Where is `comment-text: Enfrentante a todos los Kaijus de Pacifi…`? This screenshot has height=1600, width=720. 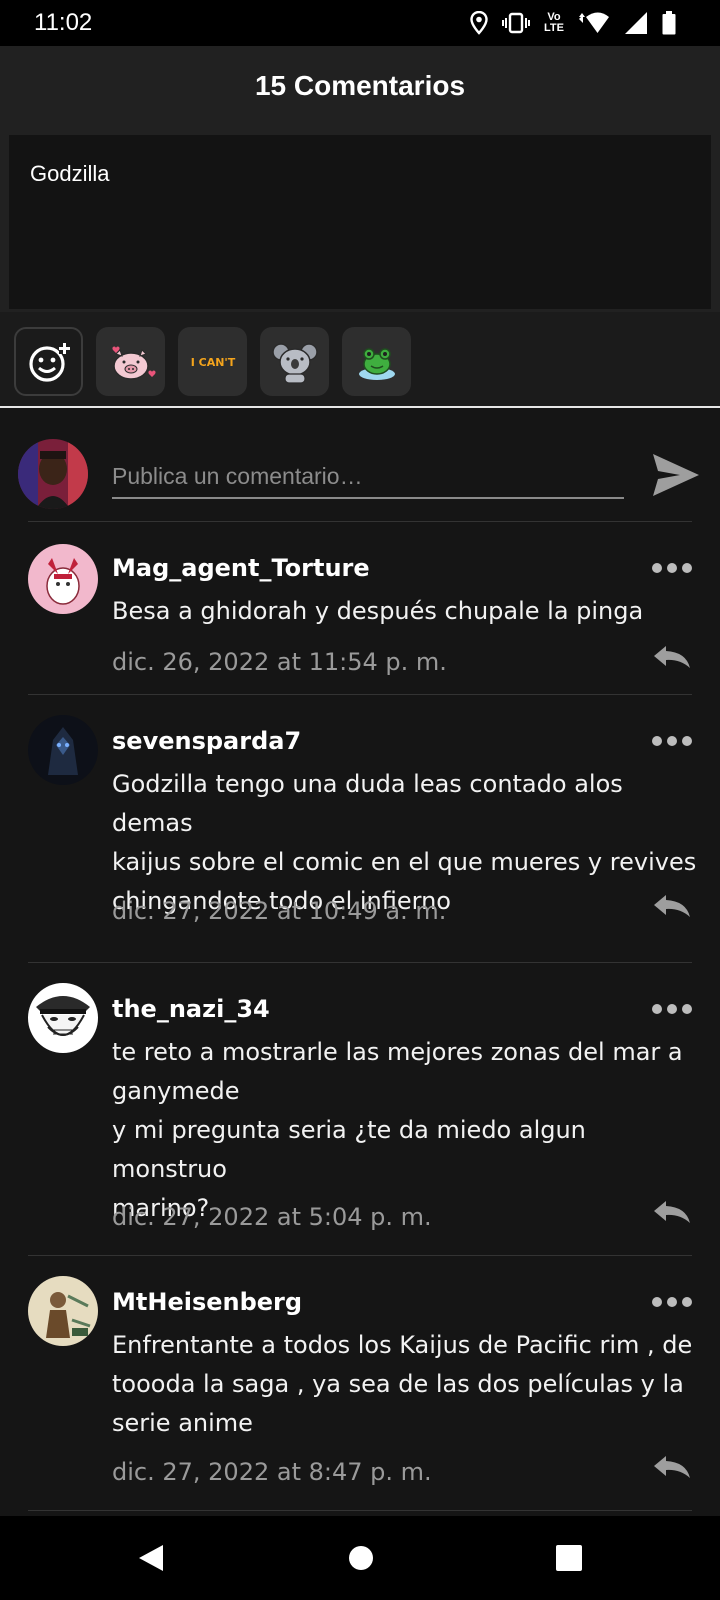
comment-text: Enfrentante a todos los Kaijus de Pacifi… is located at coordinates (402, 1384).